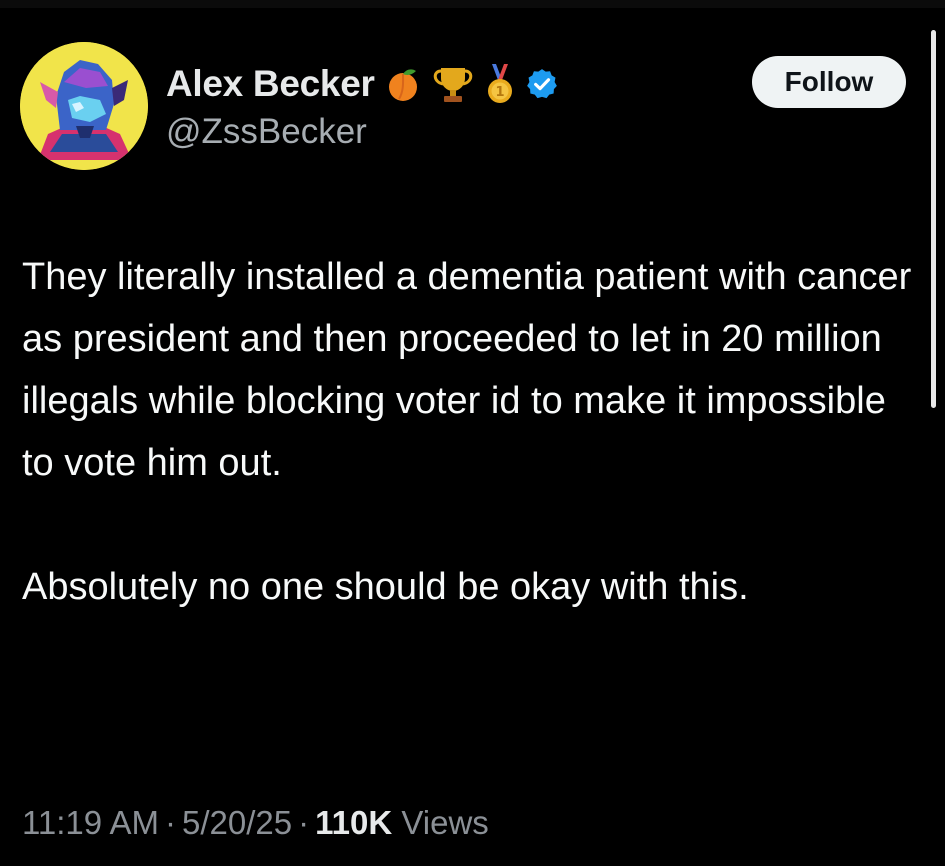  I want to click on author-display-name: Alex Becker, so click(270, 84).